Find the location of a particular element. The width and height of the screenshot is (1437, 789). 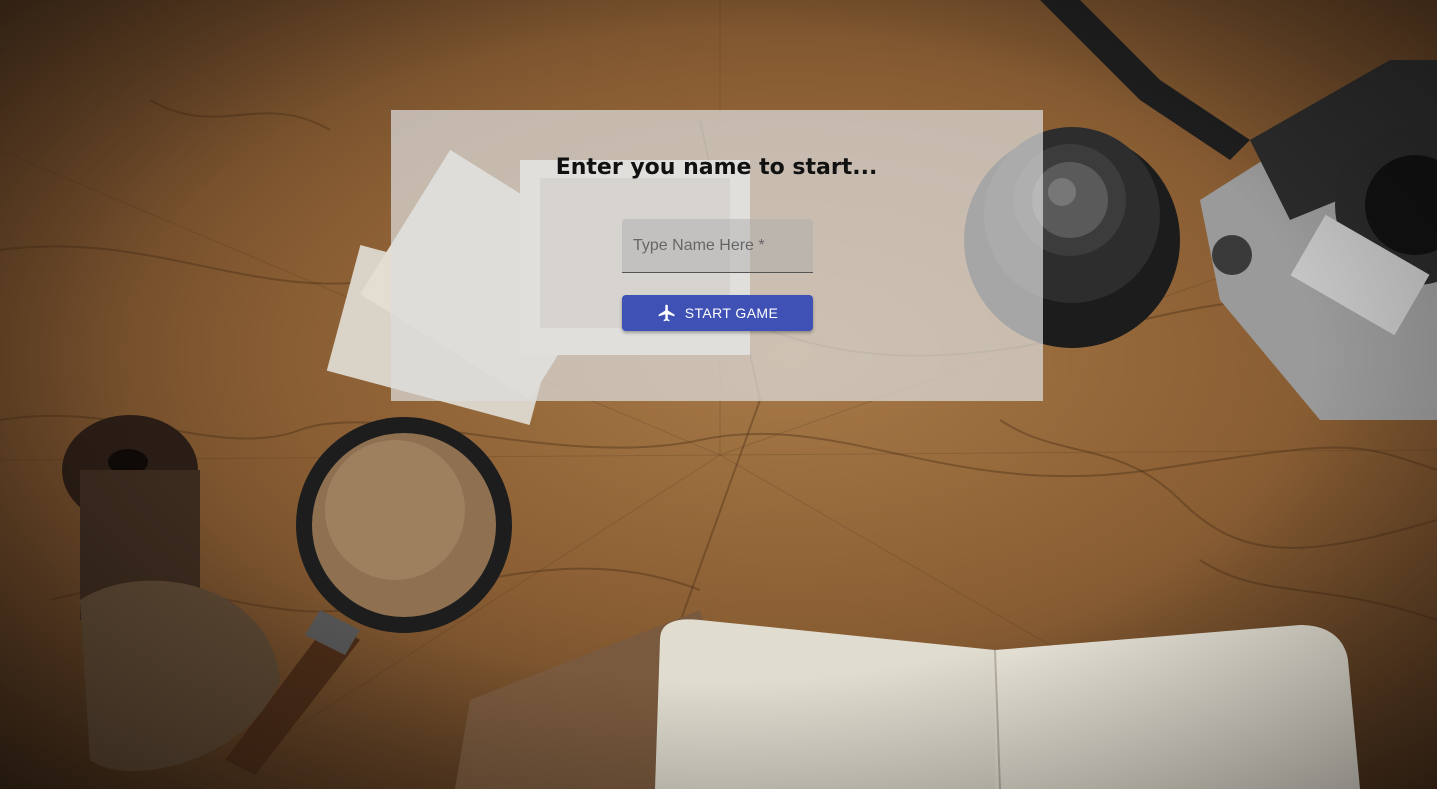

start-game-button: START GAME is located at coordinates (717, 313).